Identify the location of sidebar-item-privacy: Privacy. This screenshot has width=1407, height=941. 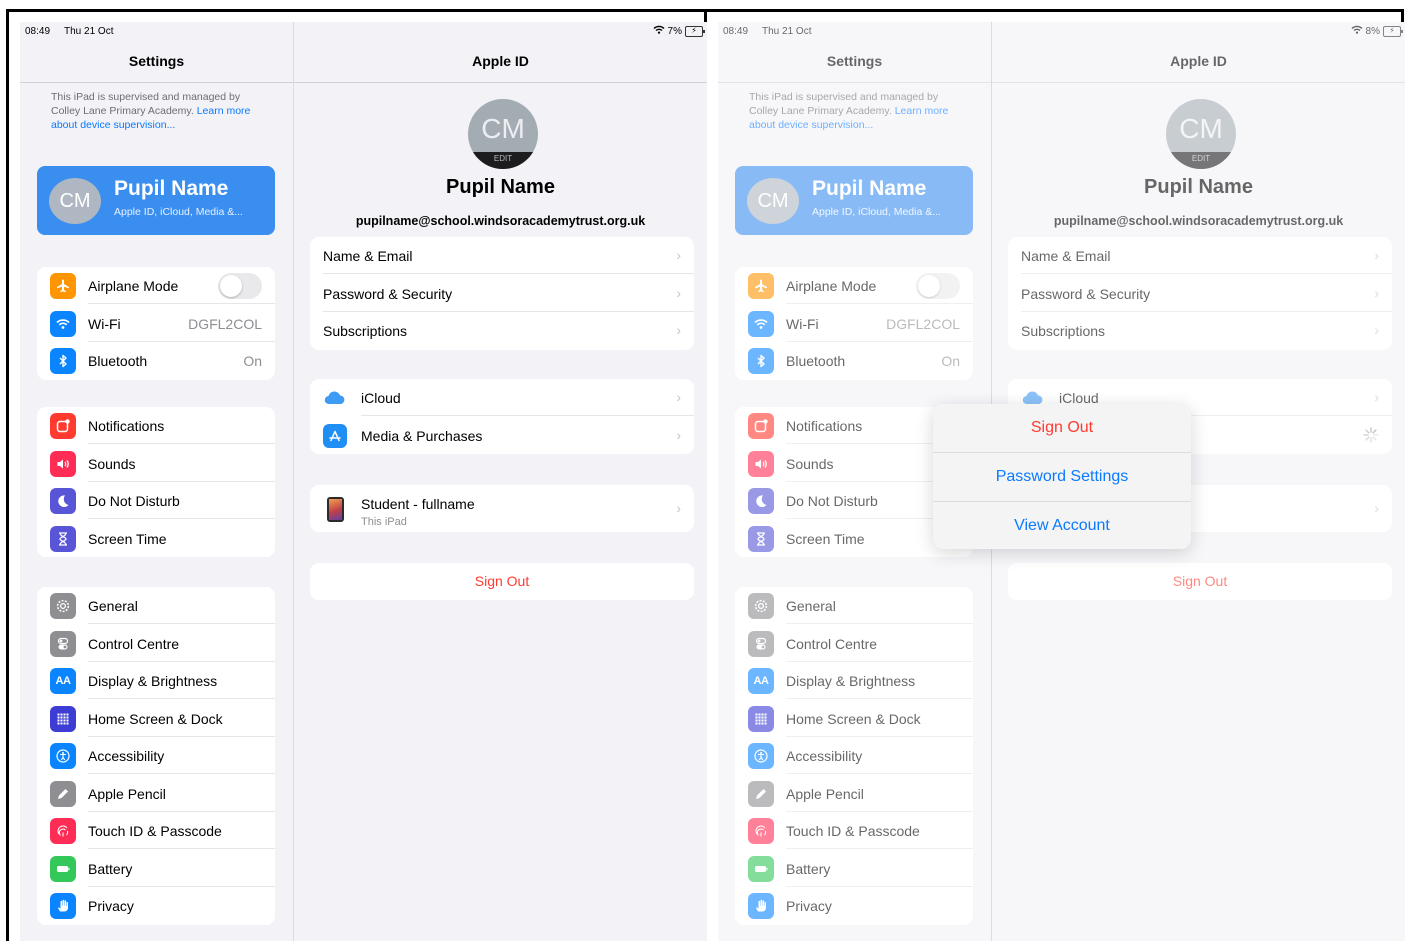
(156, 905).